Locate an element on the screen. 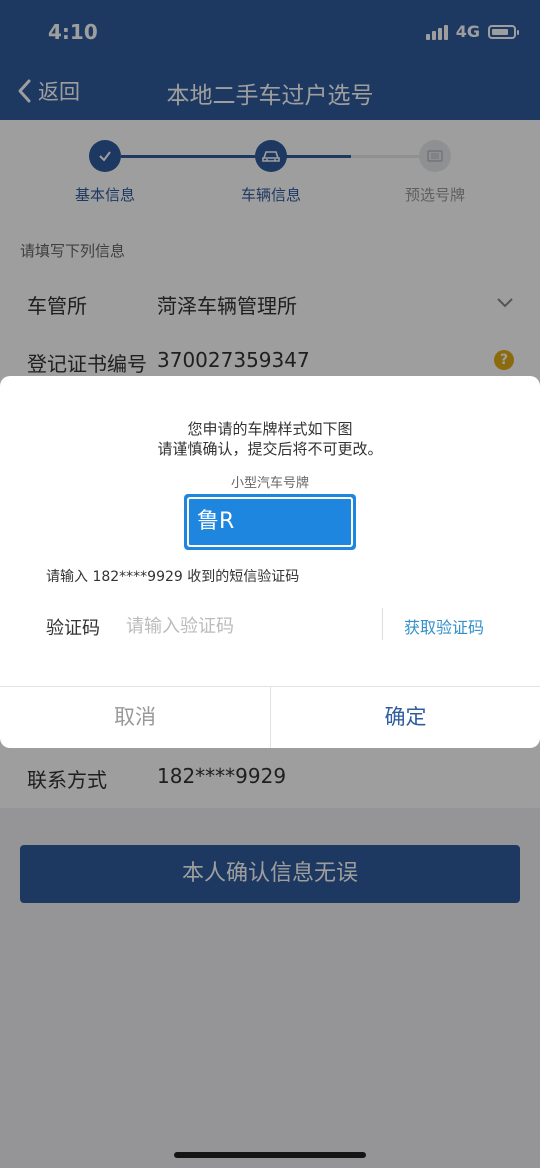  code-label: 验证码 is located at coordinates (73, 628).